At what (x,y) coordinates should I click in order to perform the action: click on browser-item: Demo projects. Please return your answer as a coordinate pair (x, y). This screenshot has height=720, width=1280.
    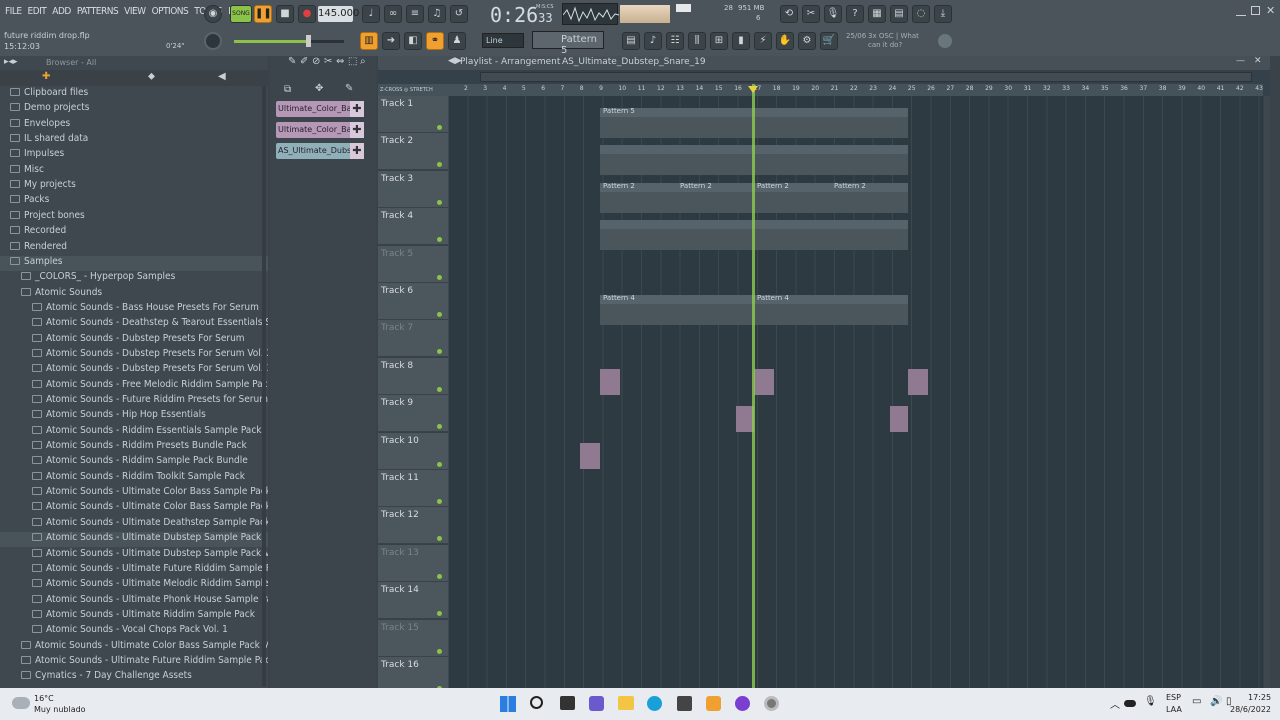
    Looking at the image, I should click on (134, 109).